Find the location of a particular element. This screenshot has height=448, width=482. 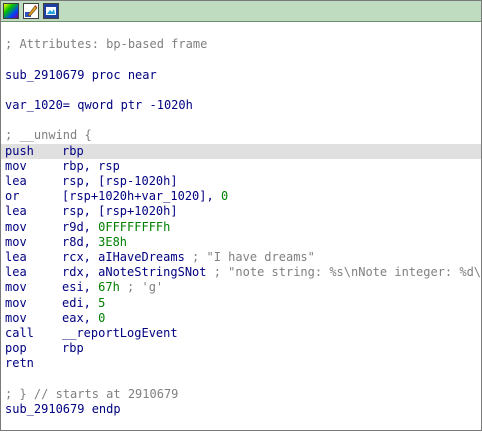

instruction-line: mov edi, 5 is located at coordinates (241, 303).